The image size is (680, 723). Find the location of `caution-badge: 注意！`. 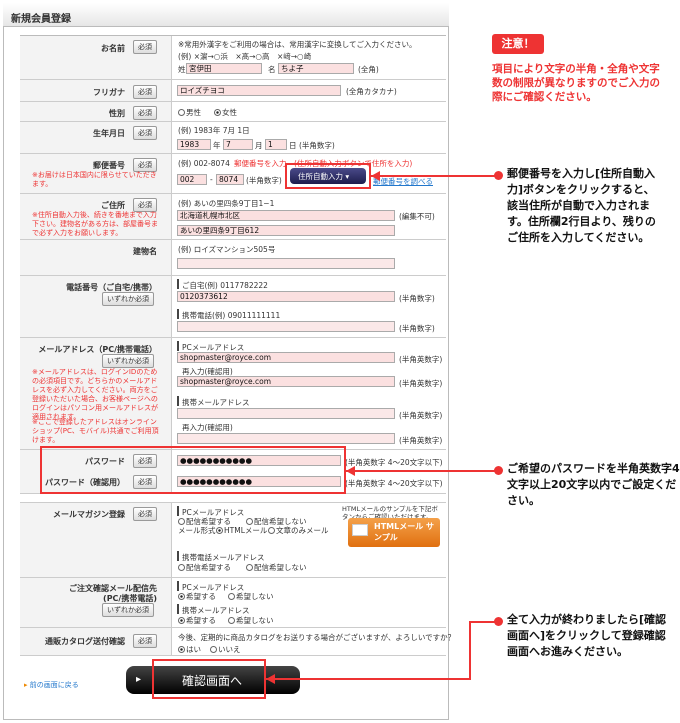

caution-badge: 注意！ is located at coordinates (518, 44).